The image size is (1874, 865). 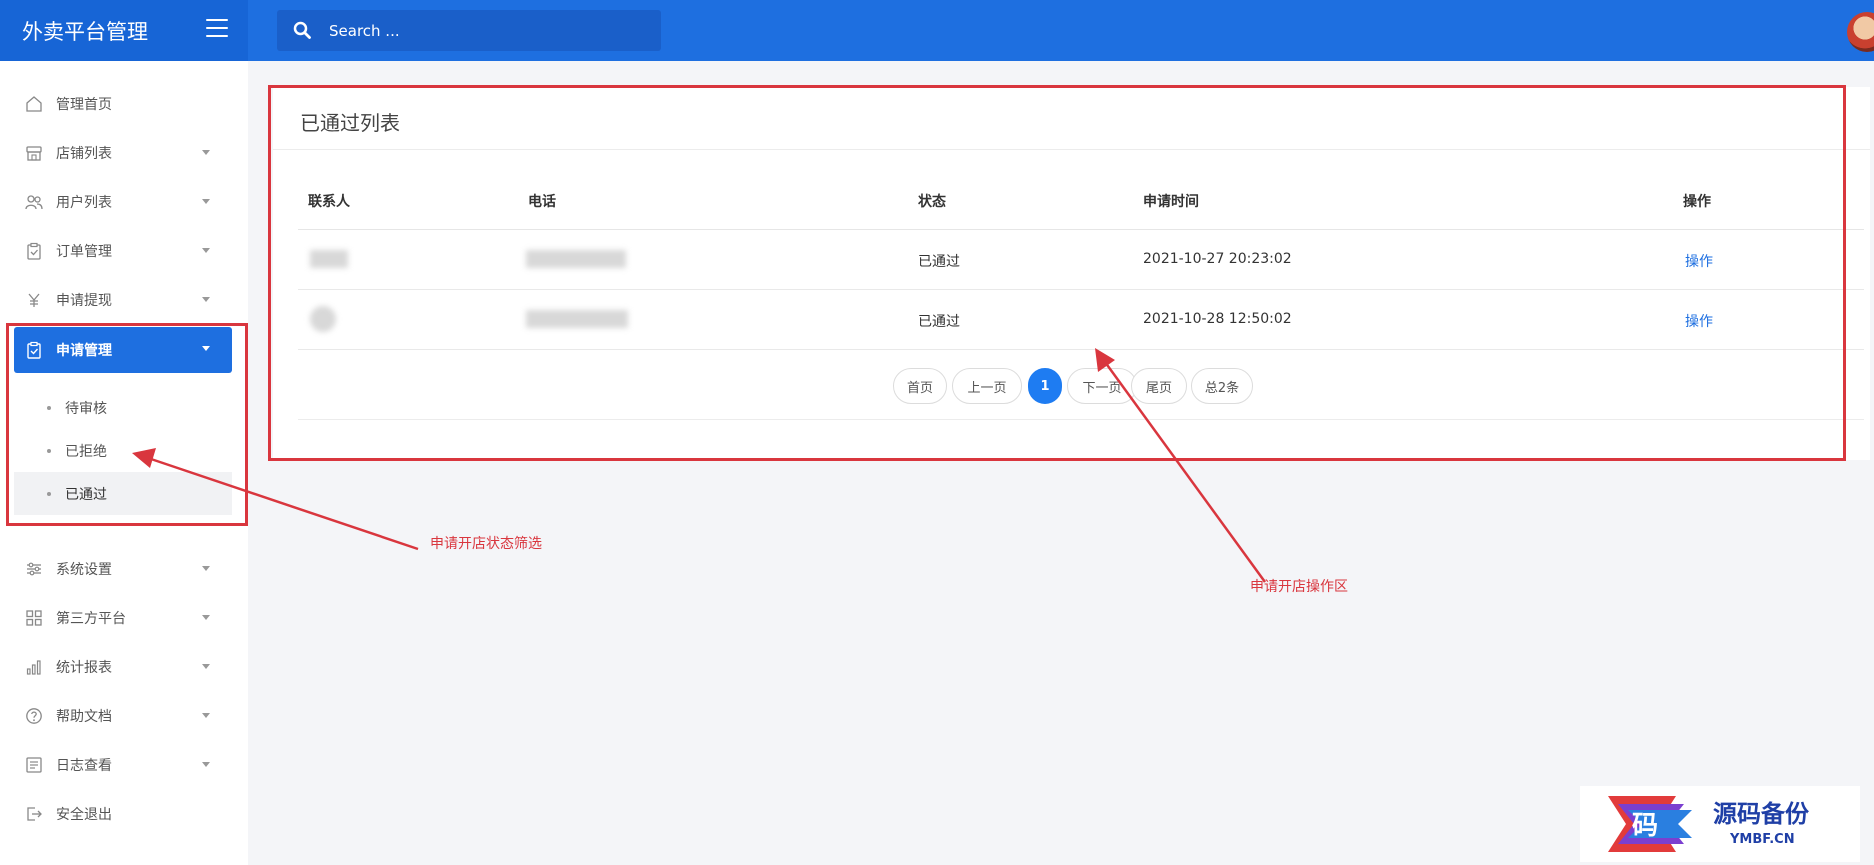 I want to click on watermark: 码 源码备份 YMBF.CN, so click(x=1720, y=824).